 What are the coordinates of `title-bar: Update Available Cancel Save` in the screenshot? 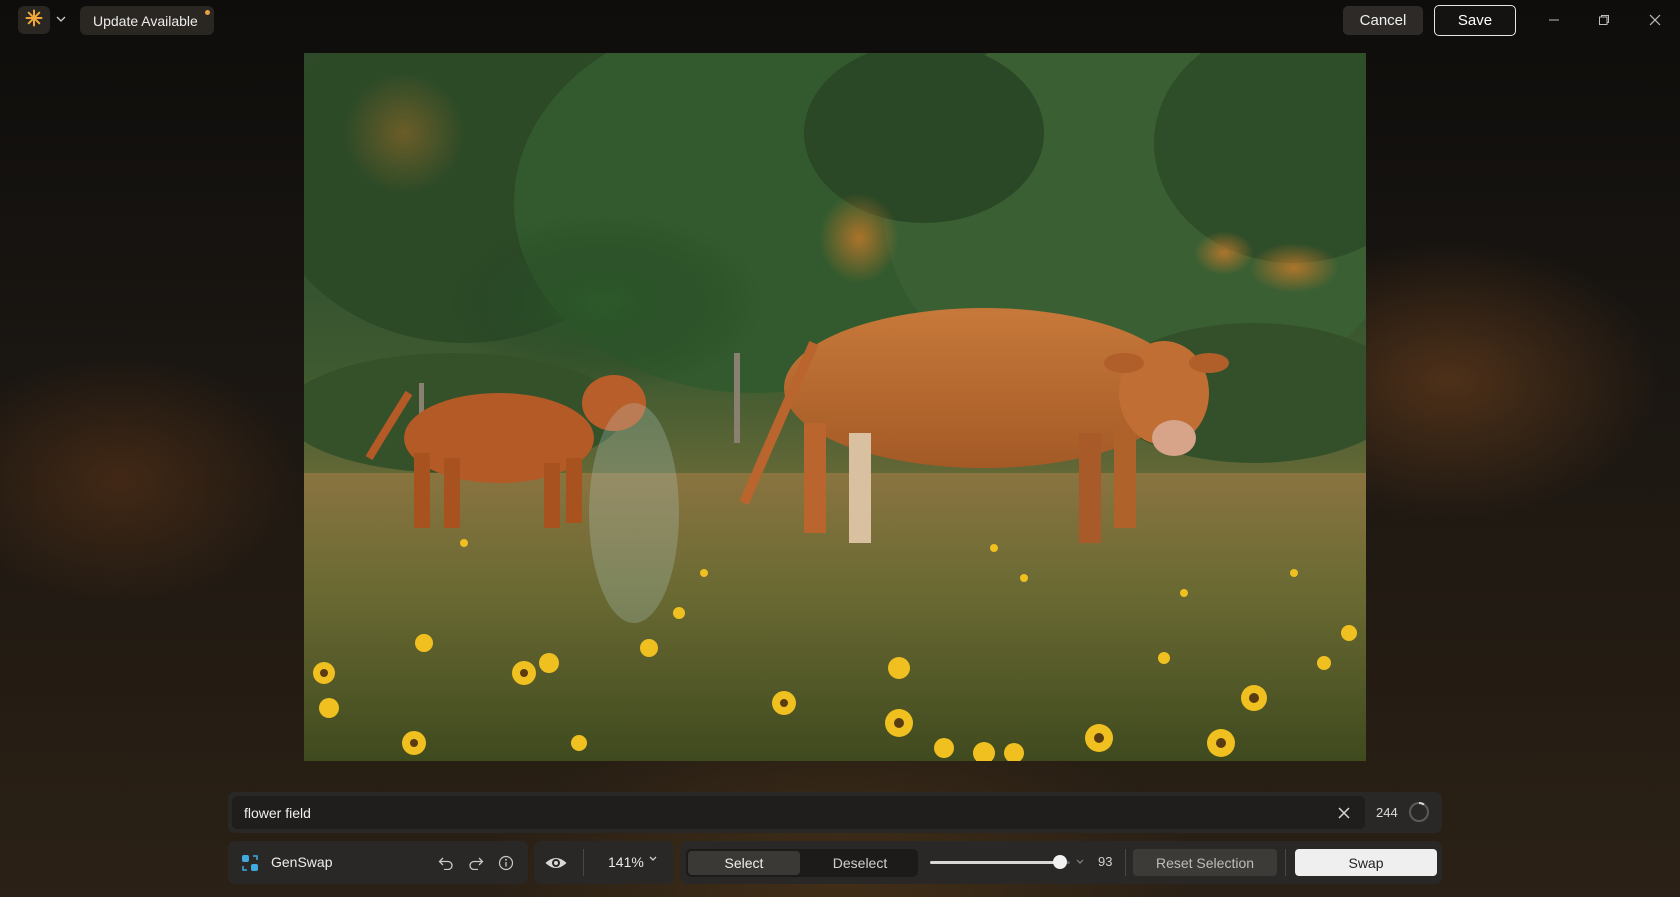 It's located at (840, 21).